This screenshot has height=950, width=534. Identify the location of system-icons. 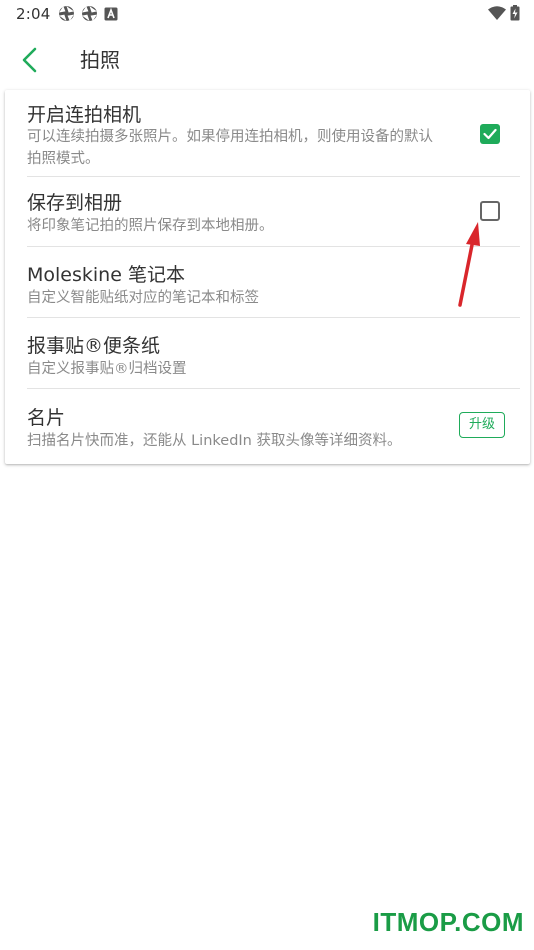
(504, 13).